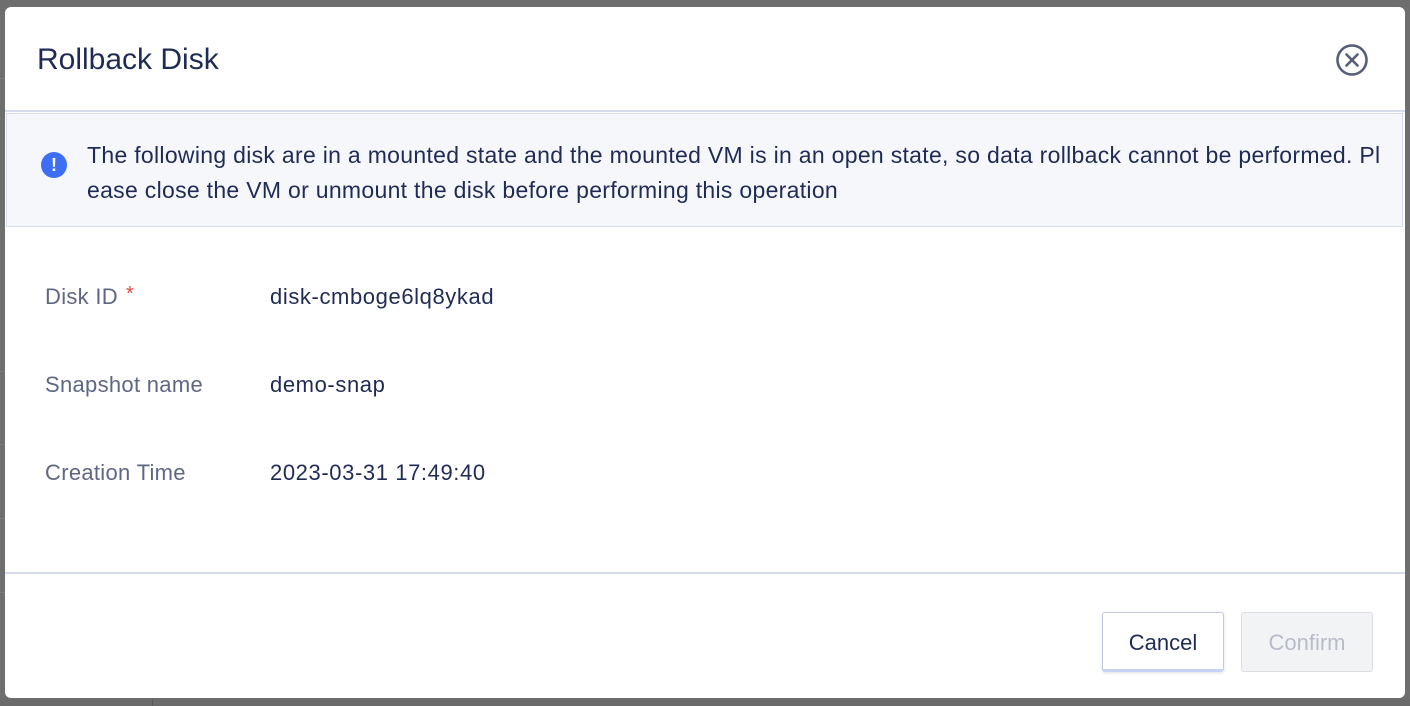 The image size is (1410, 706). Describe the element at coordinates (124, 384) in the screenshot. I see `field-label: Snapshot name` at that location.